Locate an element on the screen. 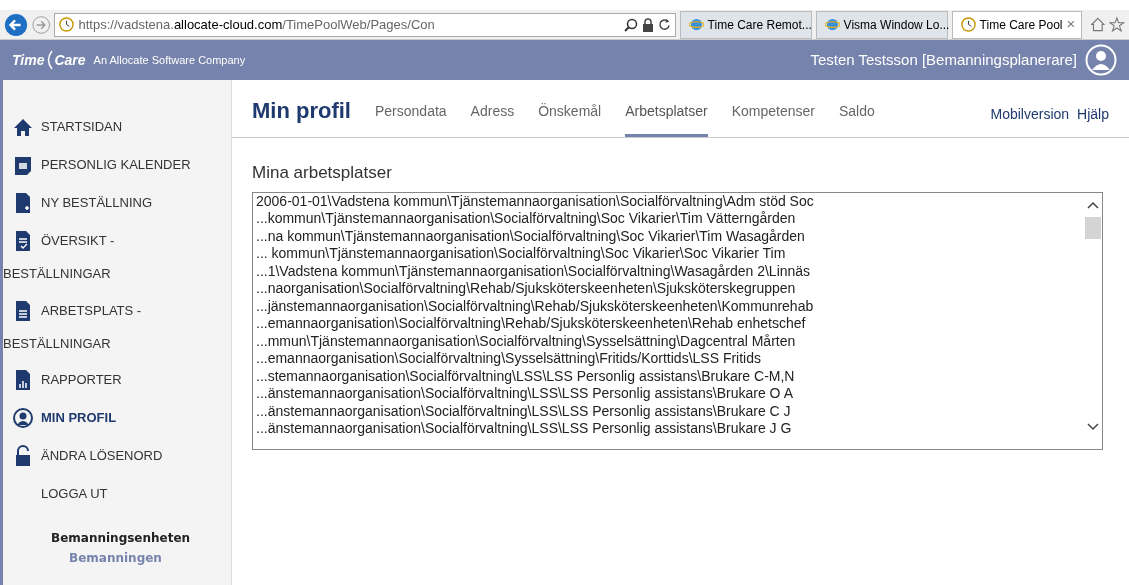  workplace-entry: ...kommun\Tjänstemannaorganisation\Socialförvaltning\Soc Vikarier\Tim Vätterngården is located at coordinates (670, 219).